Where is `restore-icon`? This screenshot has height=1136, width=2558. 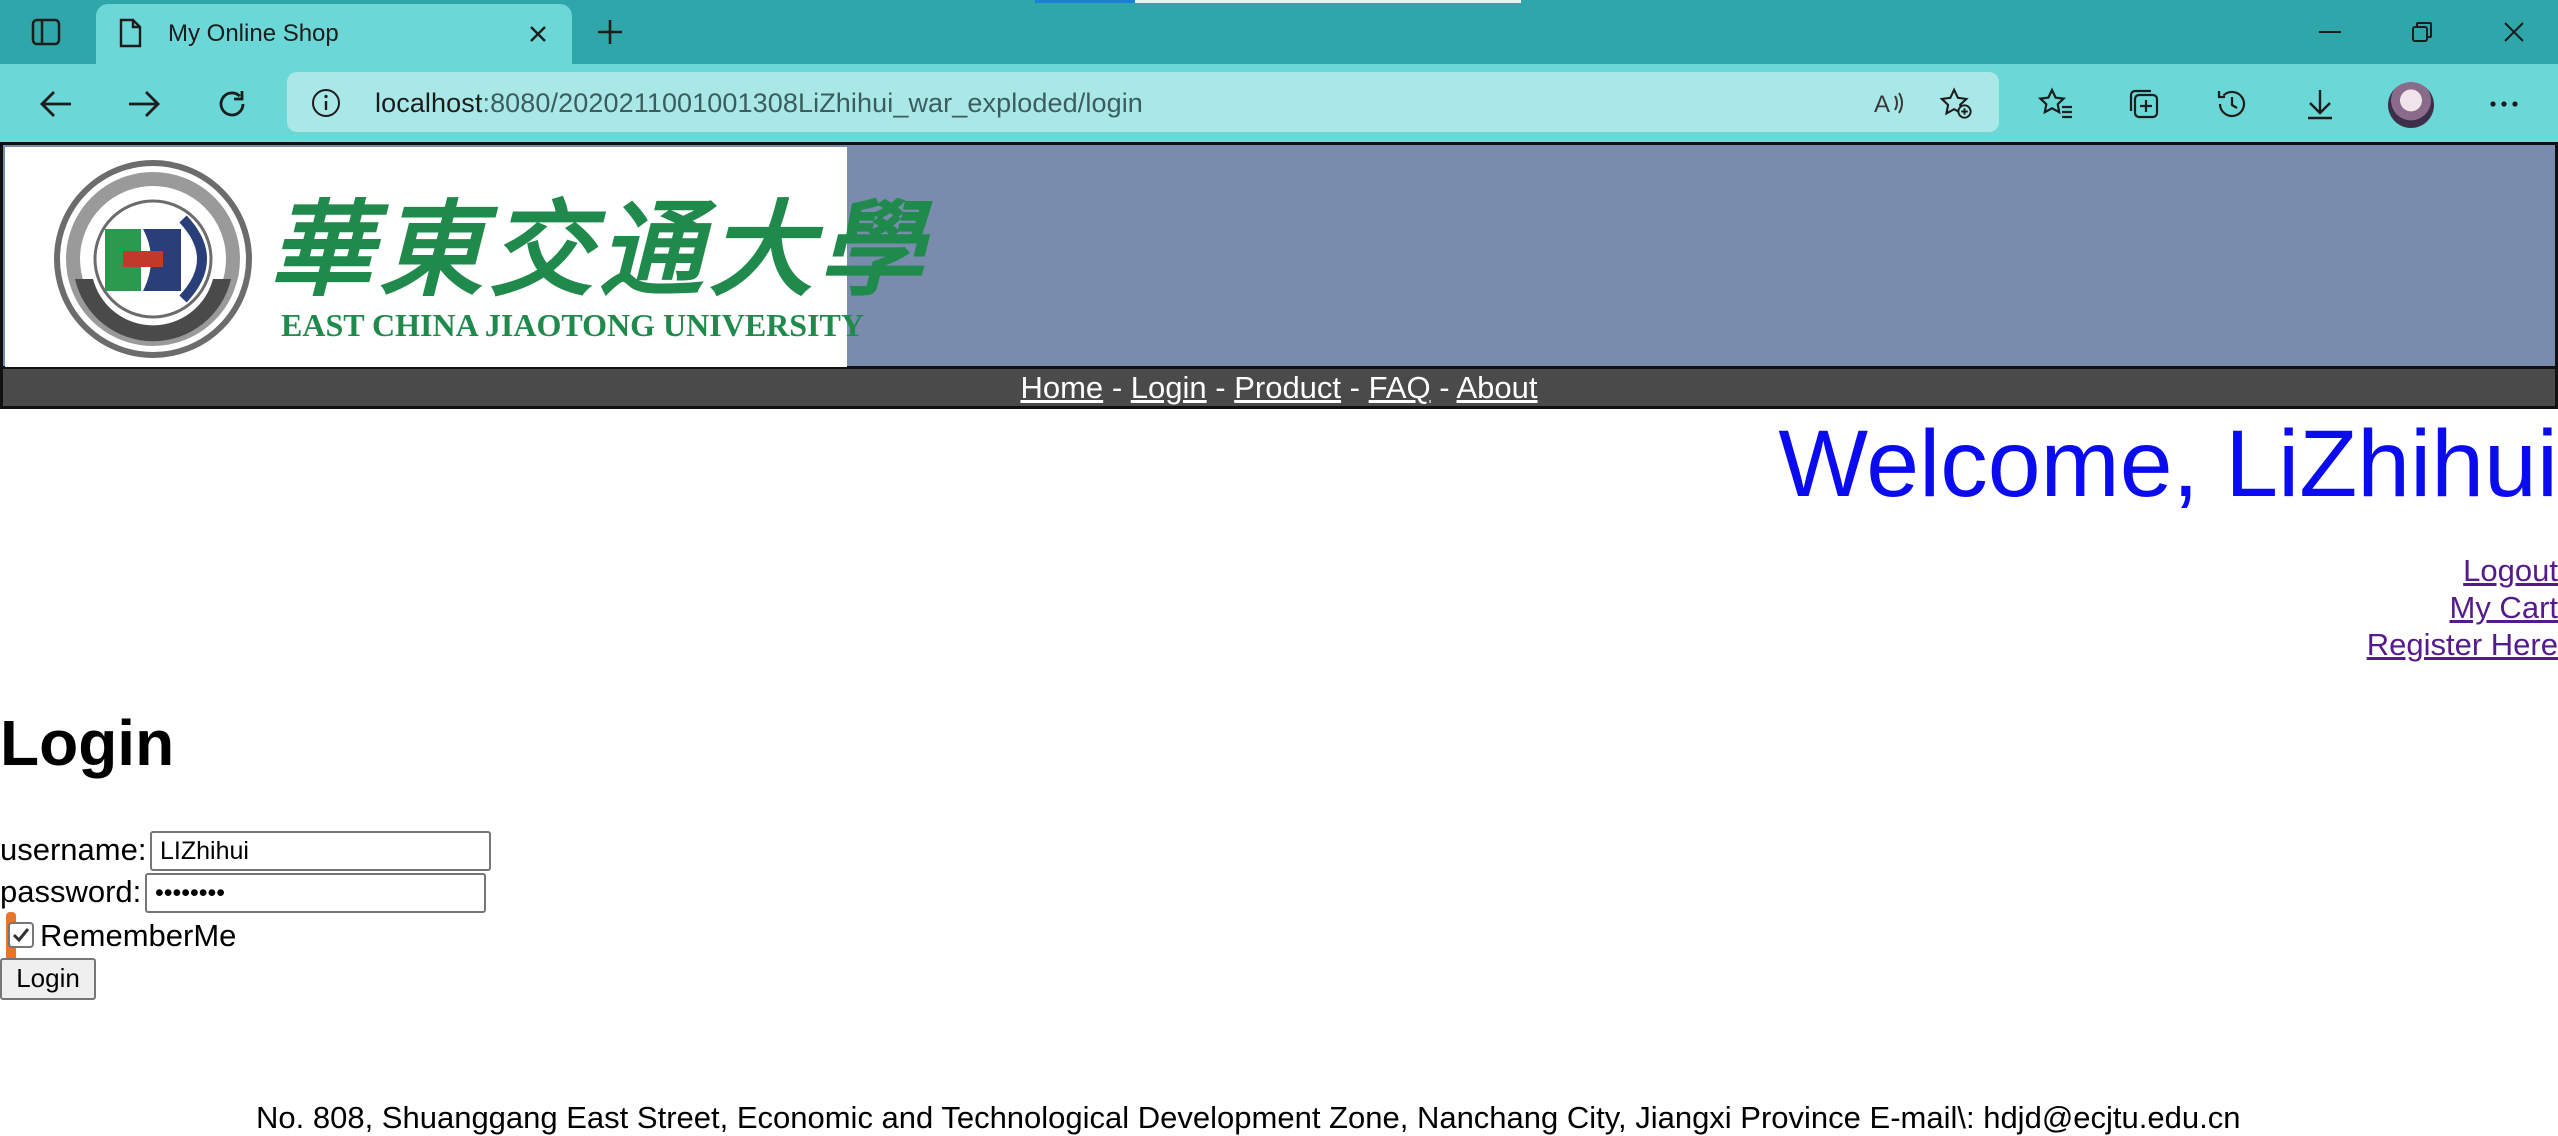
restore-icon is located at coordinates (2422, 32).